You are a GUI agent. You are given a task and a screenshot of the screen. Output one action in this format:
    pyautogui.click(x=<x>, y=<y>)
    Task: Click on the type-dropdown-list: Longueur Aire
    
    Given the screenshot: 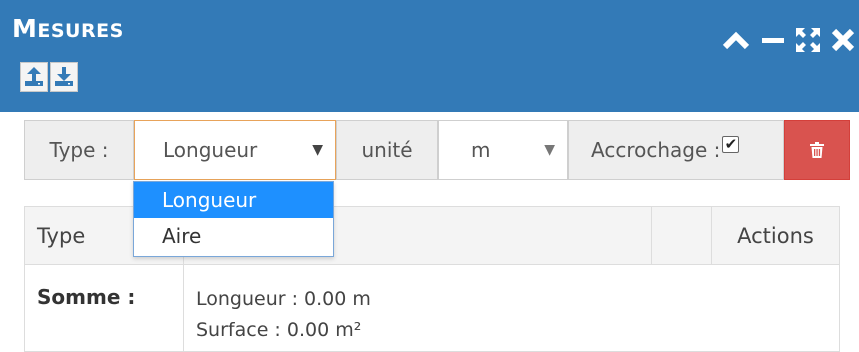 What is the action you would take?
    pyautogui.click(x=233, y=219)
    